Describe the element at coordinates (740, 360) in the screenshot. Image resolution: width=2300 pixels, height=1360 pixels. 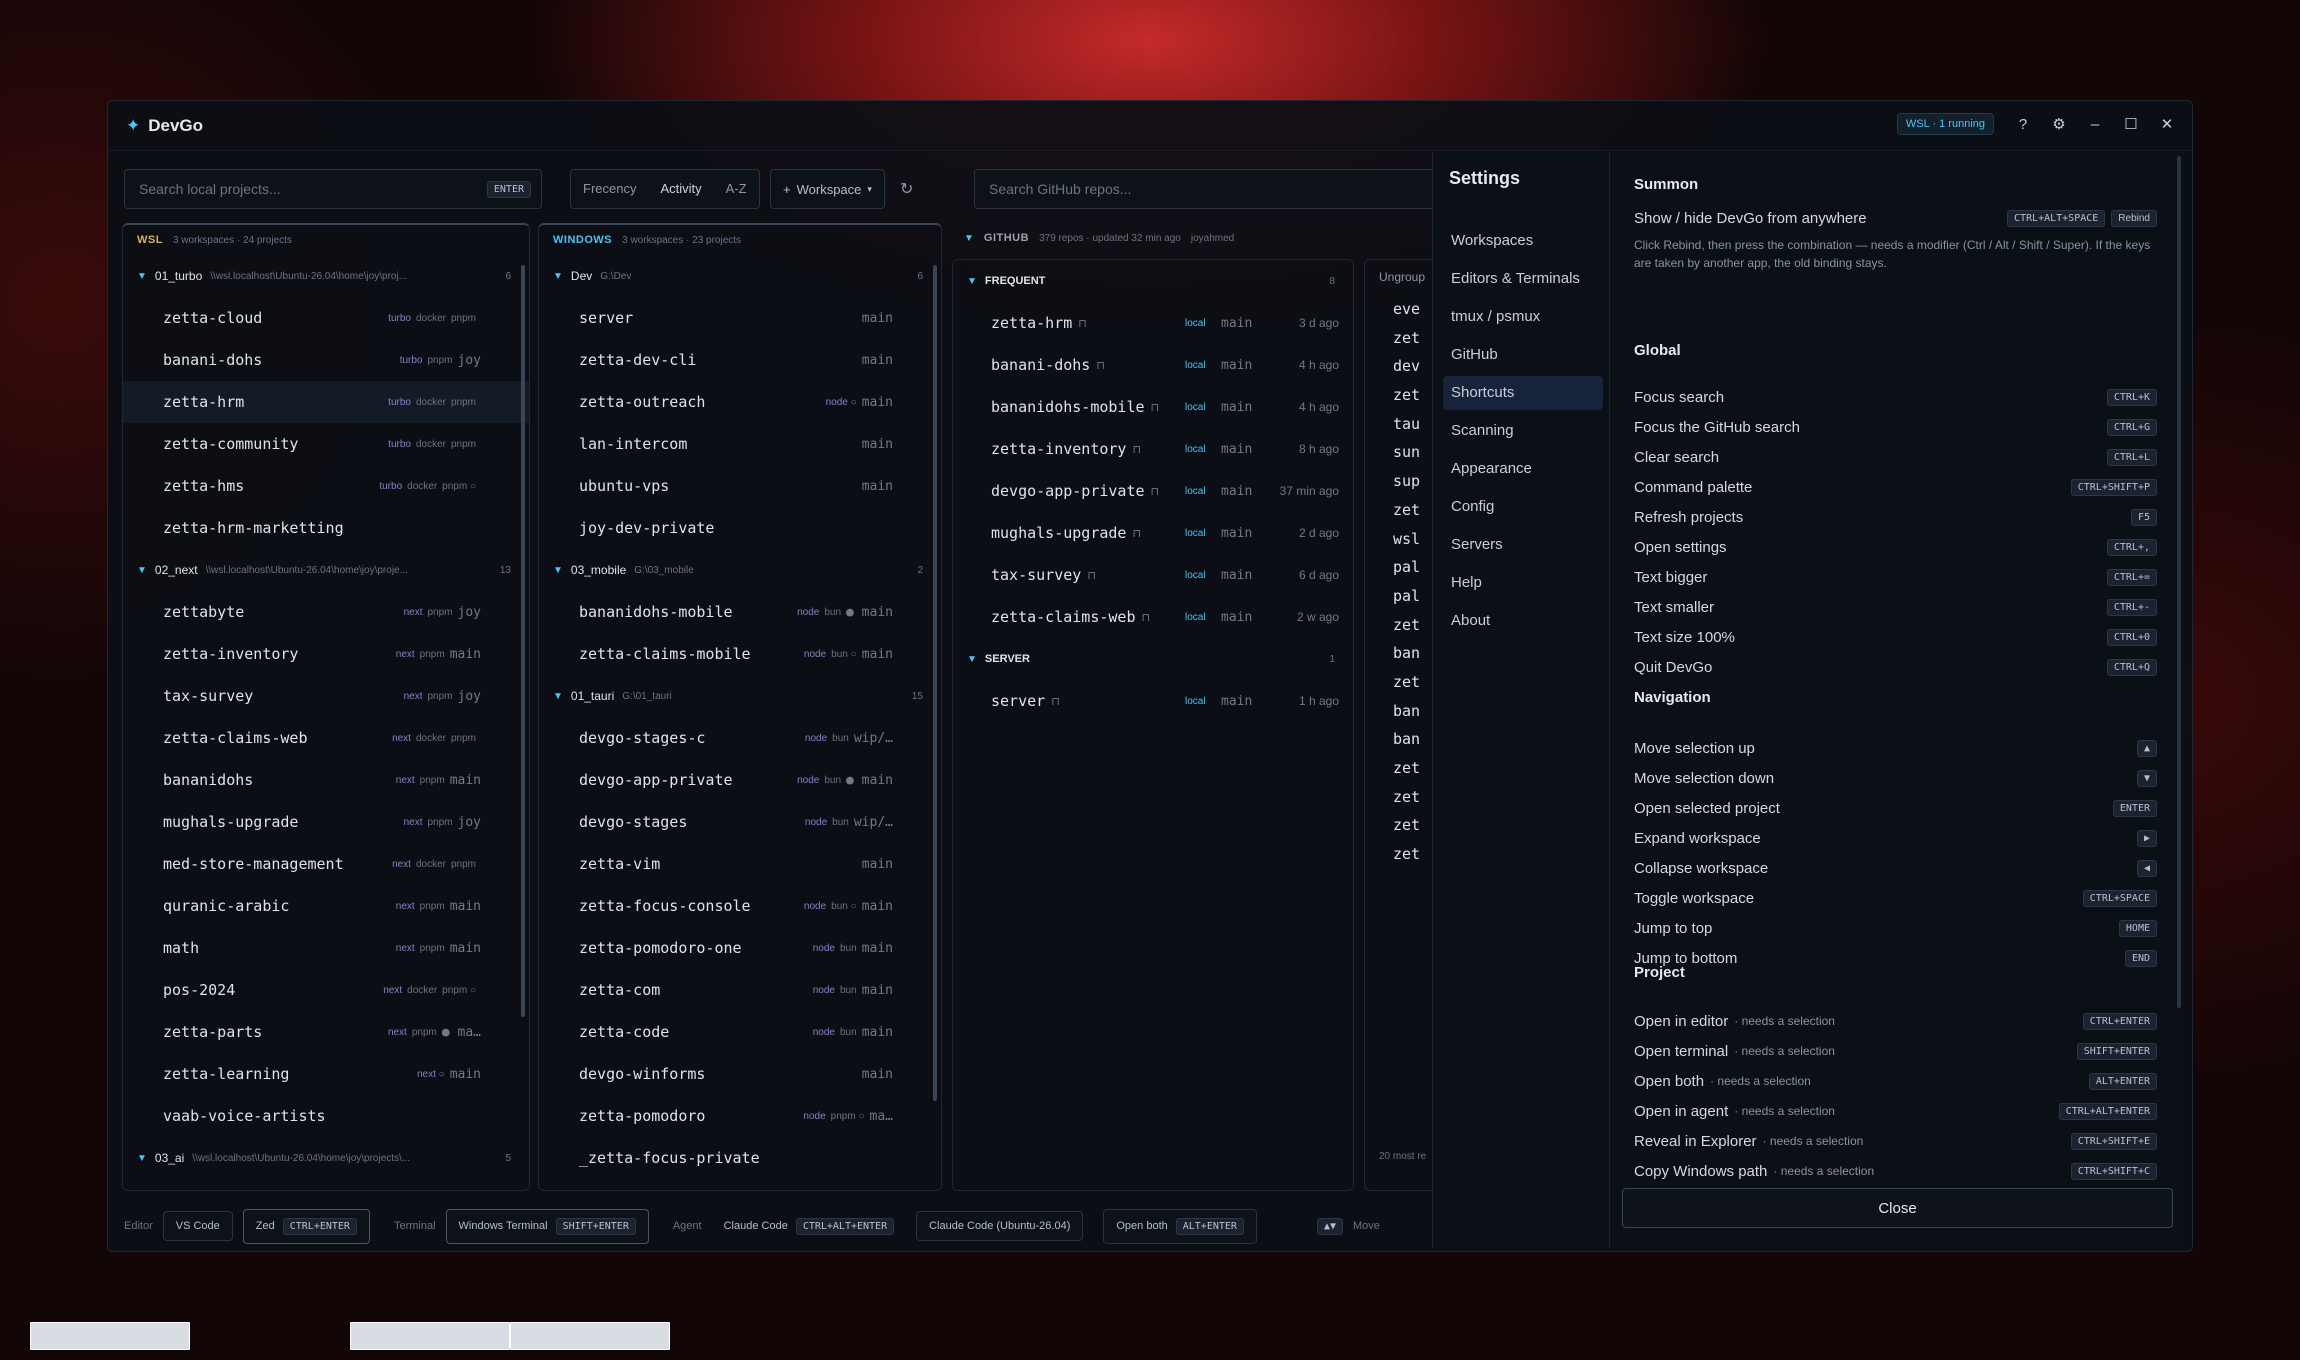
I see `project-row: zetta-dev-cli main` at that location.